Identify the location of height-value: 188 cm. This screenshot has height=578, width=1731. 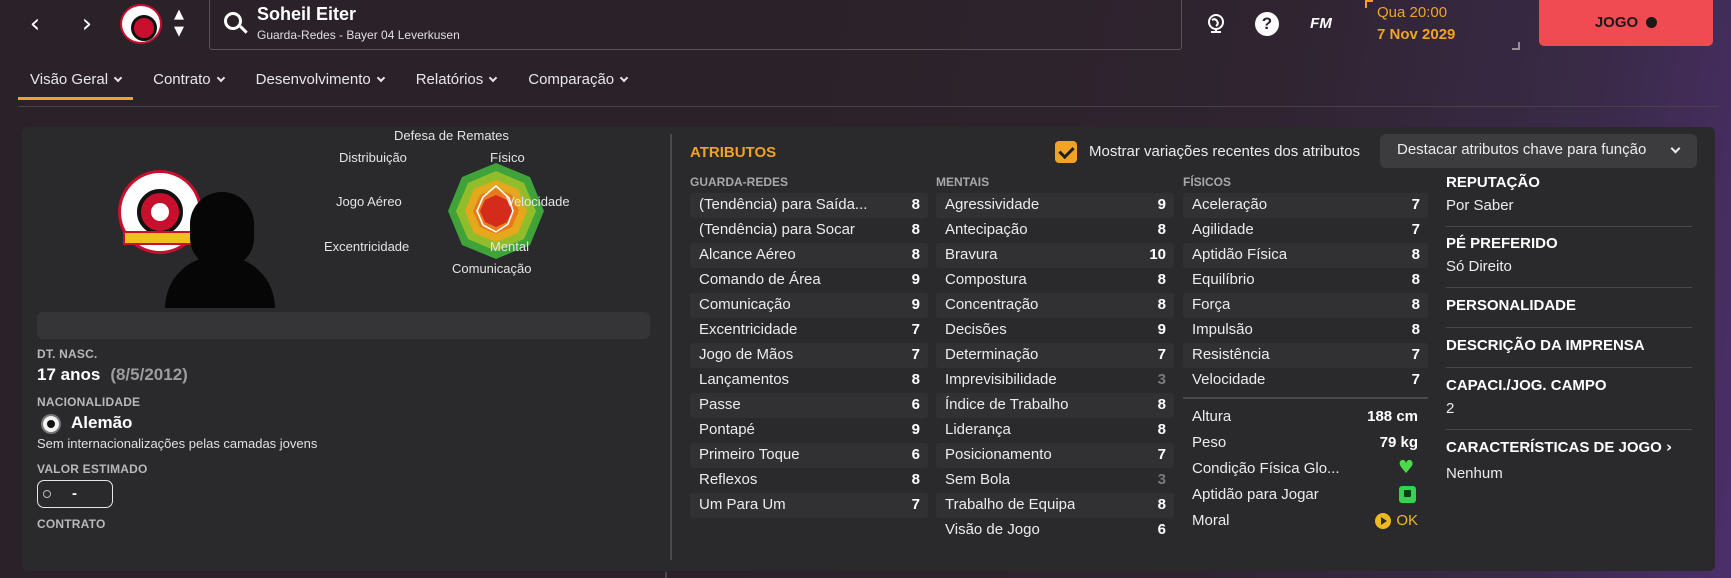
(1392, 416).